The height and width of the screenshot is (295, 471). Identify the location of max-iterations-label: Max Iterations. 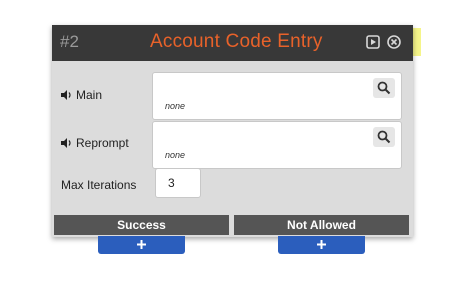
(99, 185).